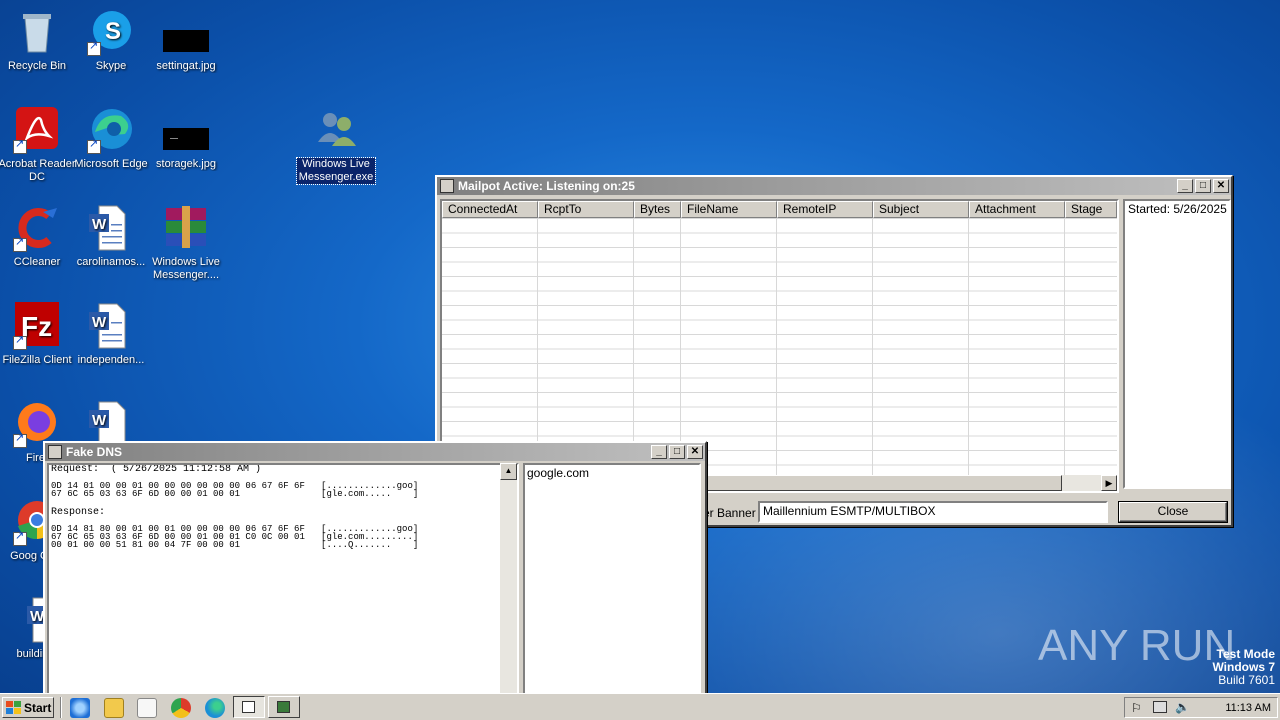  What do you see at coordinates (1177, 344) in the screenshot?
I see `mailpot-log: Started: 5/26/2025 1` at bounding box center [1177, 344].